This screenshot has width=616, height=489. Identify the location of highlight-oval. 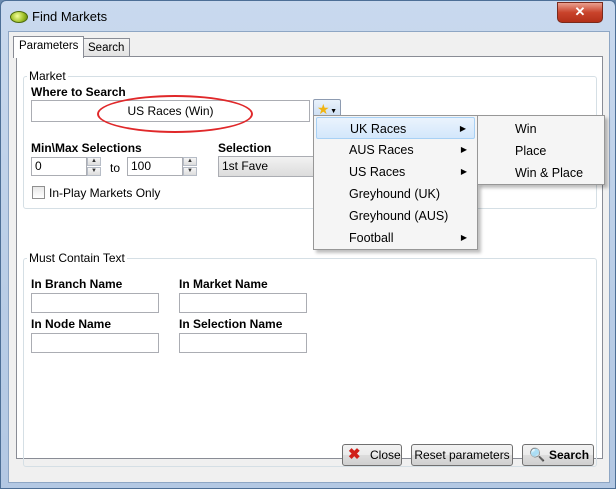
(175, 114).